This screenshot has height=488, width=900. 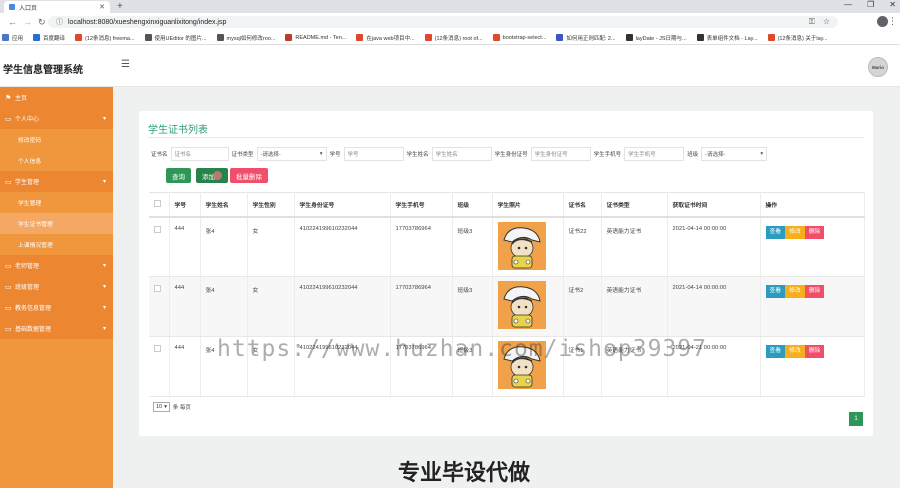 What do you see at coordinates (270, 155) in the screenshot?
I see `filter-select-value: -请选择-` at bounding box center [270, 155].